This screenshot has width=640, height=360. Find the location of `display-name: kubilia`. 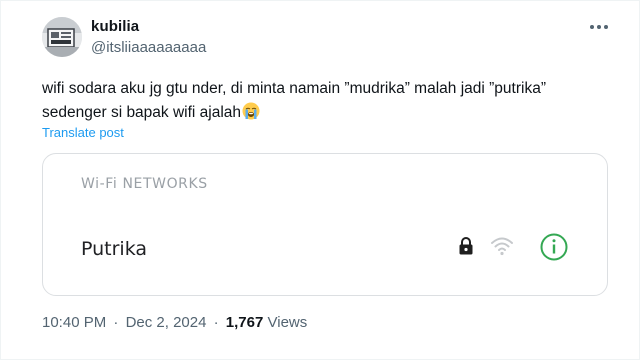

display-name: kubilia is located at coordinates (115, 26).